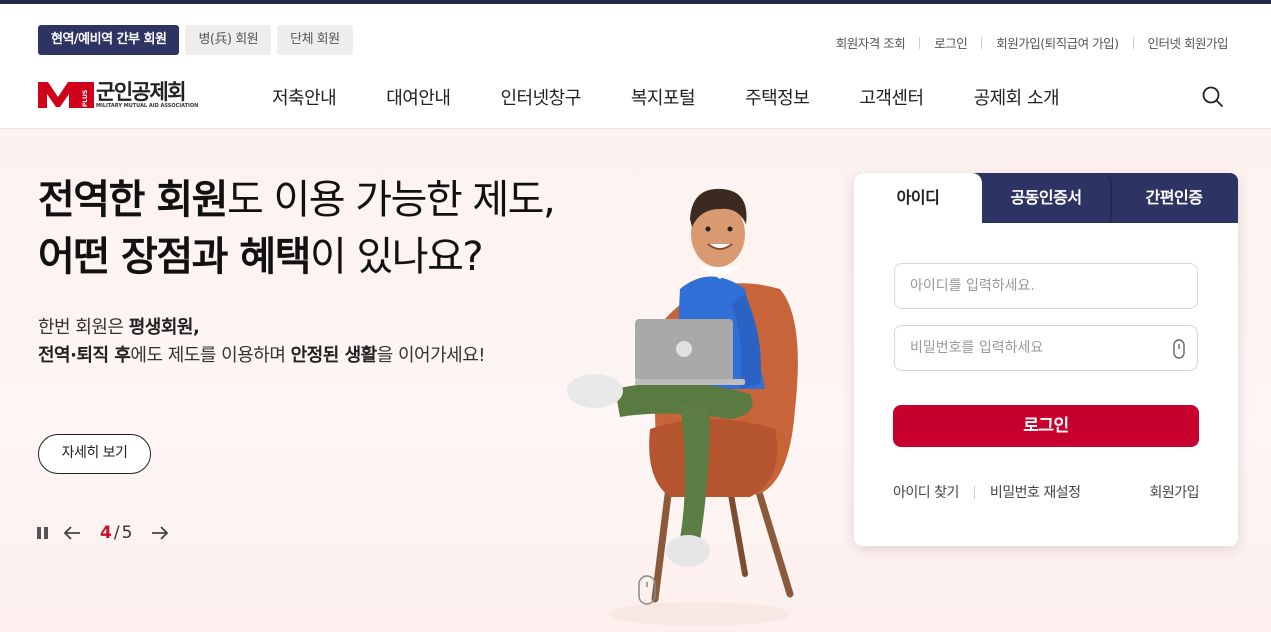 The image size is (1271, 632). Describe the element at coordinates (297, 229) in the screenshot. I see `hero-headline: 전역한 회원도 이용 가능한 제도, 어떤 장점과 혜택이 있나요?` at that location.